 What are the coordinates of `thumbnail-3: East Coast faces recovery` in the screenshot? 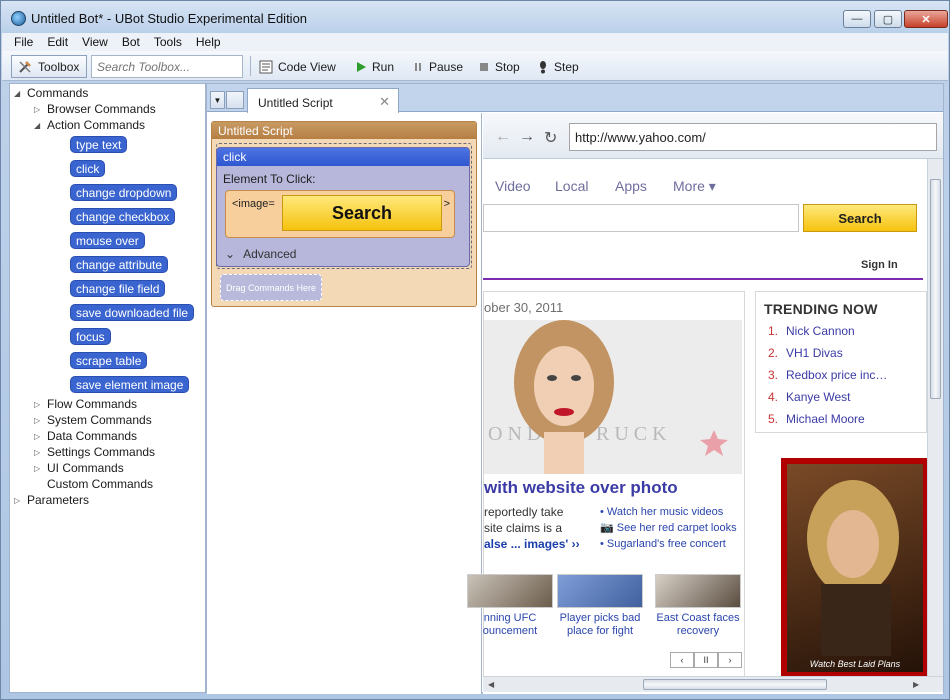 It's located at (698, 606).